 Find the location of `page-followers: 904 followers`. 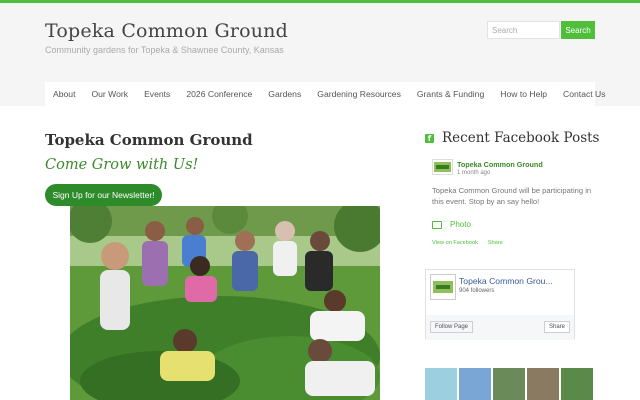

page-followers: 904 followers is located at coordinates (477, 291).